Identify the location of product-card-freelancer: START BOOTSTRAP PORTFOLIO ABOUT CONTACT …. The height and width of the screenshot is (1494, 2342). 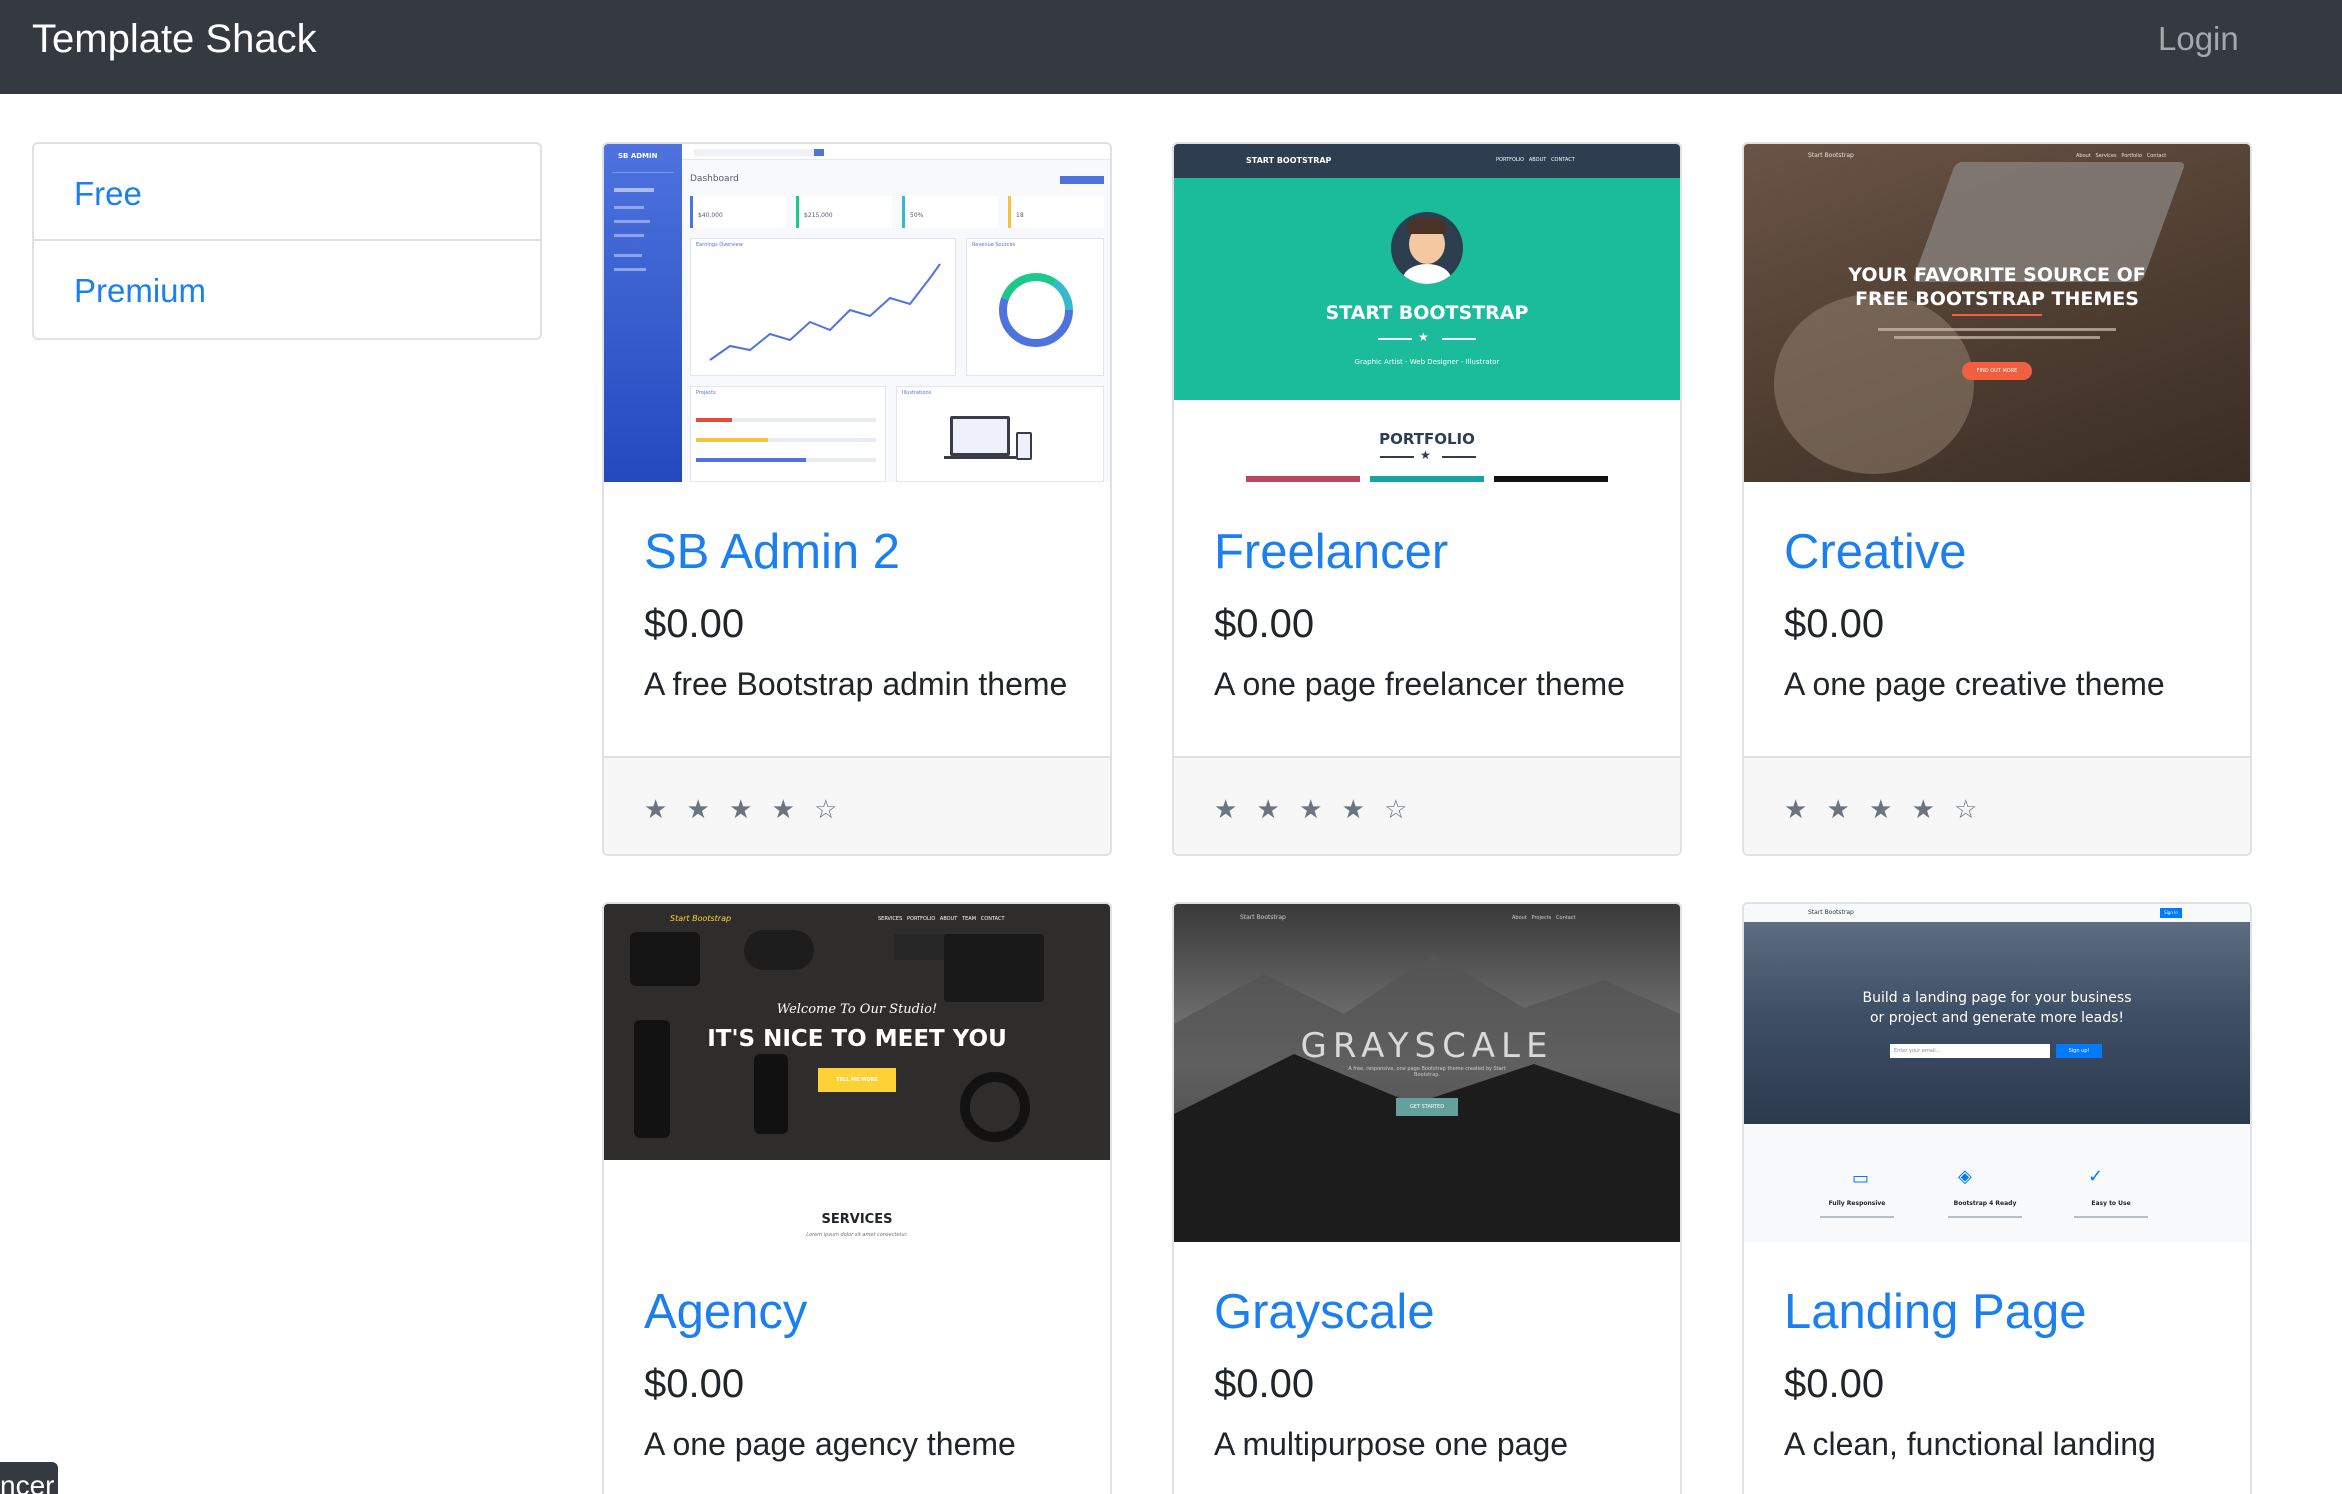
(1427, 499).